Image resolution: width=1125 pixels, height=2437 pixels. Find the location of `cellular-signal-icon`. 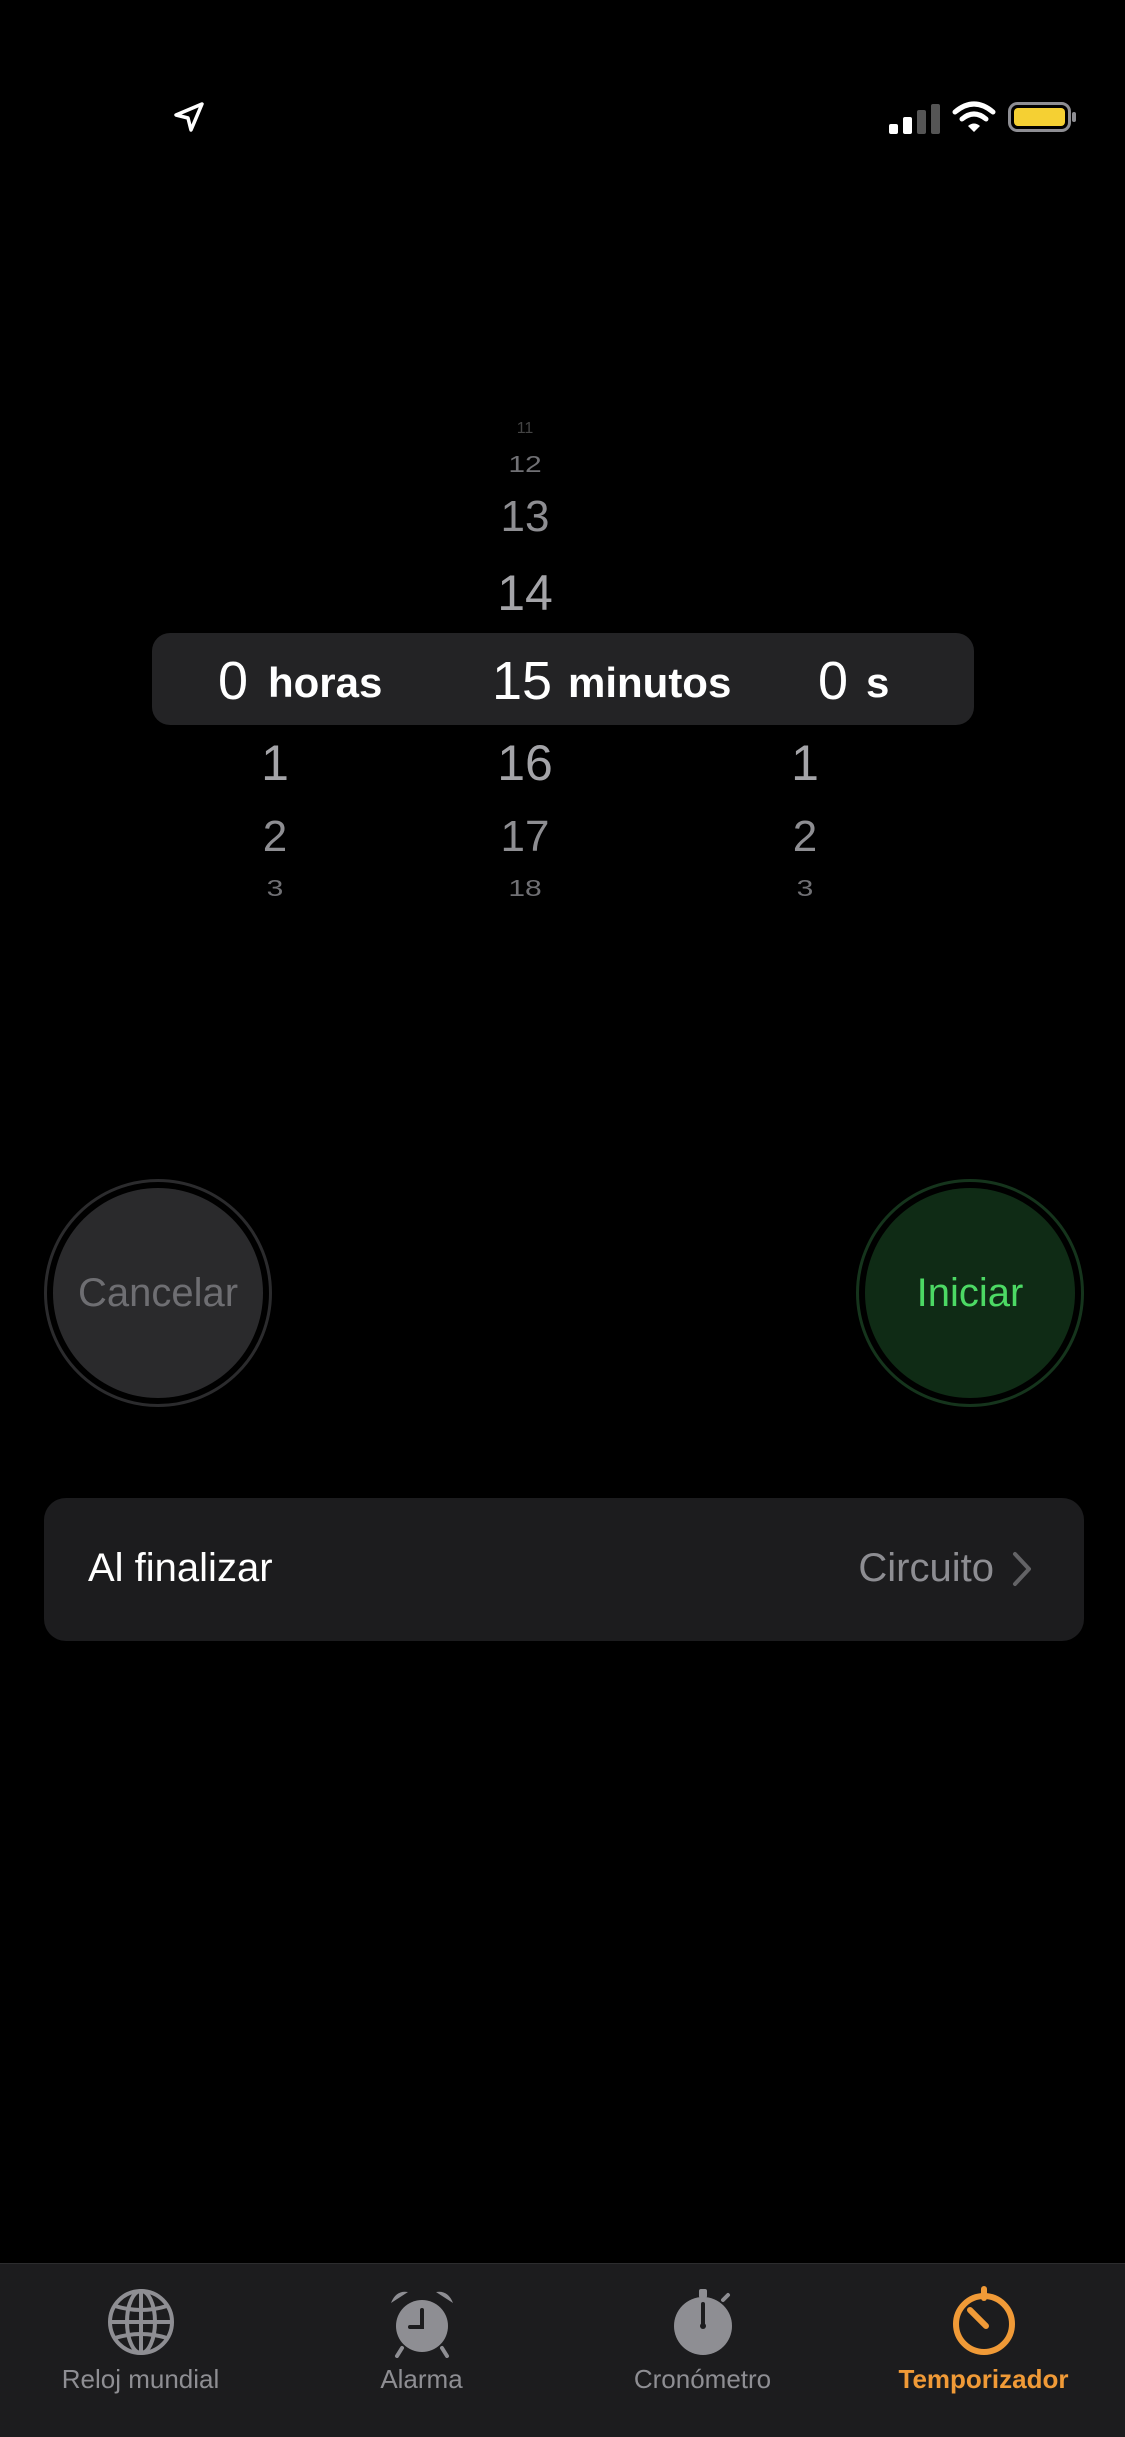

cellular-signal-icon is located at coordinates (914, 119).